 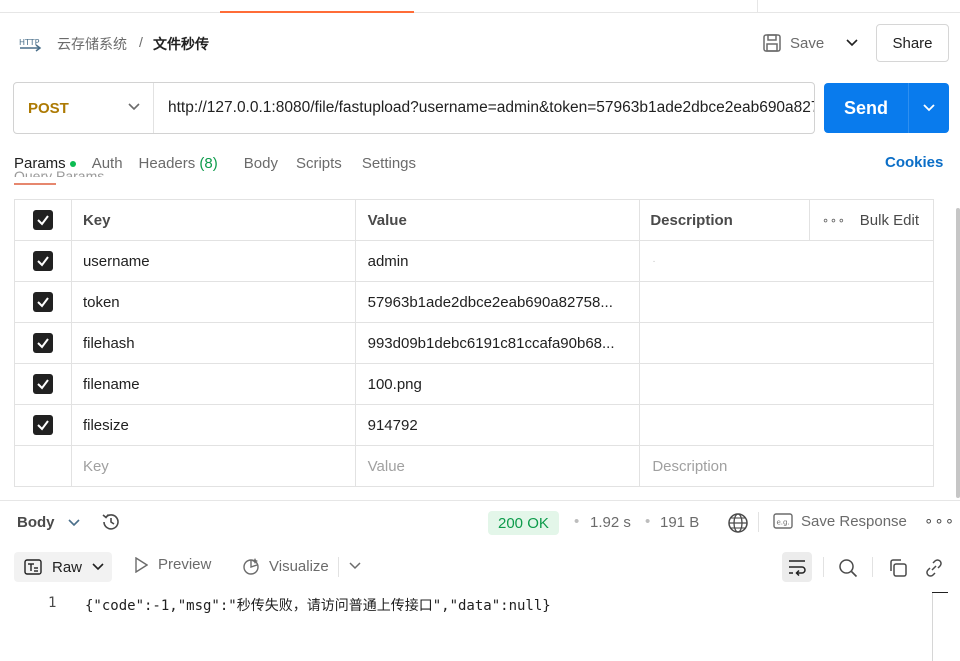 I want to click on new-key-input: Key, so click(x=214, y=466).